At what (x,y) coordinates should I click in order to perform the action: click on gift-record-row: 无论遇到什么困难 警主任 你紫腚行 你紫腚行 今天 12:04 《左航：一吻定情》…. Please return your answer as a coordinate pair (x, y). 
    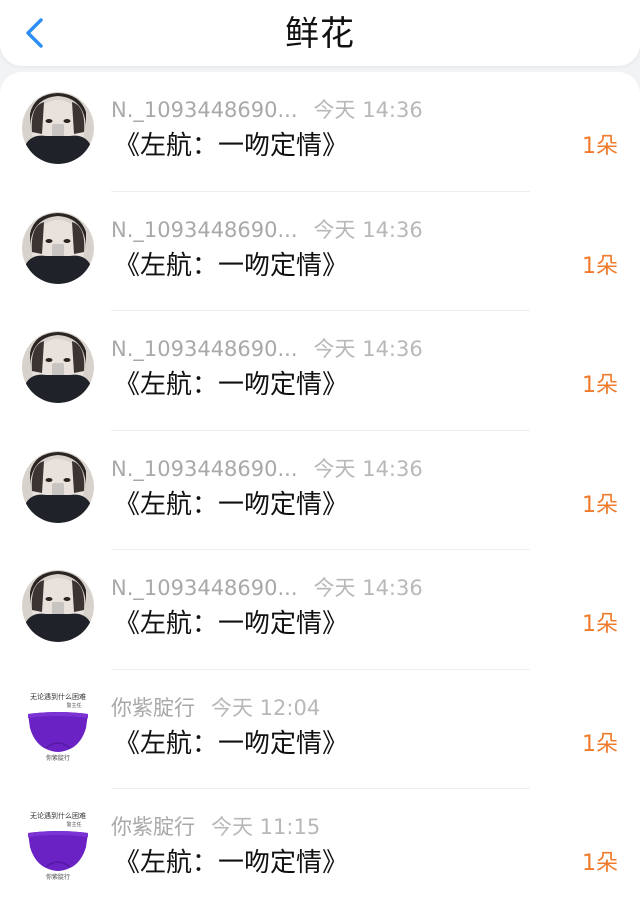
    Looking at the image, I should click on (320, 729).